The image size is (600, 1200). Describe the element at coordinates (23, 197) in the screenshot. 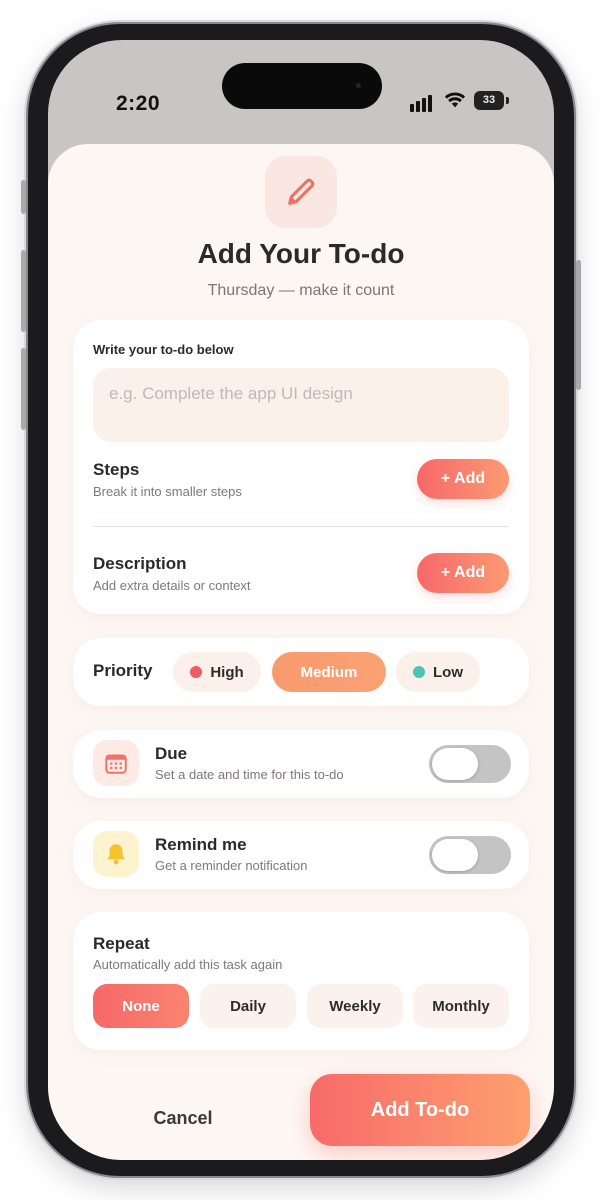

I see `silent-switch` at that location.